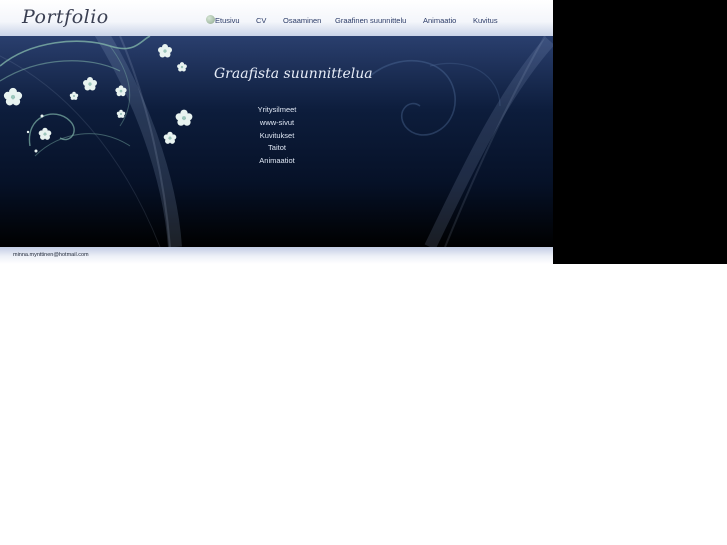 This screenshot has height=545, width=727. What do you see at coordinates (277, 161) in the screenshot?
I see `submenu-item-animaatiot: Animaatiot` at bounding box center [277, 161].